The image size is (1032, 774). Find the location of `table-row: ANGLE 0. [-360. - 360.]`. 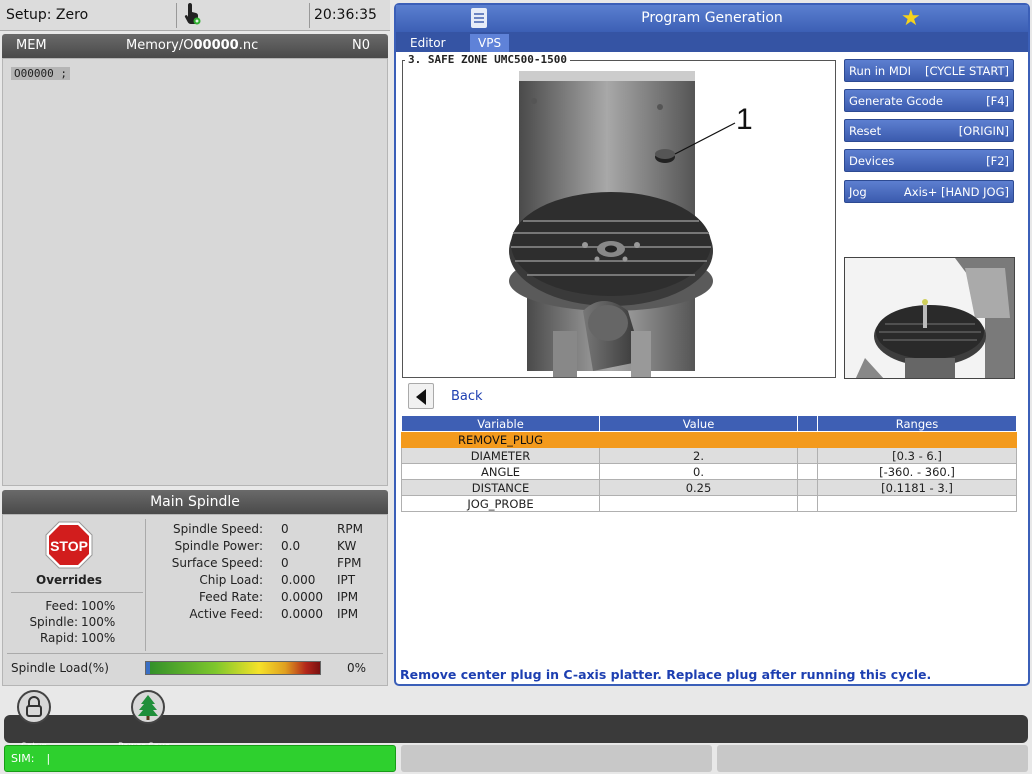

table-row: ANGLE 0. [-360. - 360.] is located at coordinates (709, 471).